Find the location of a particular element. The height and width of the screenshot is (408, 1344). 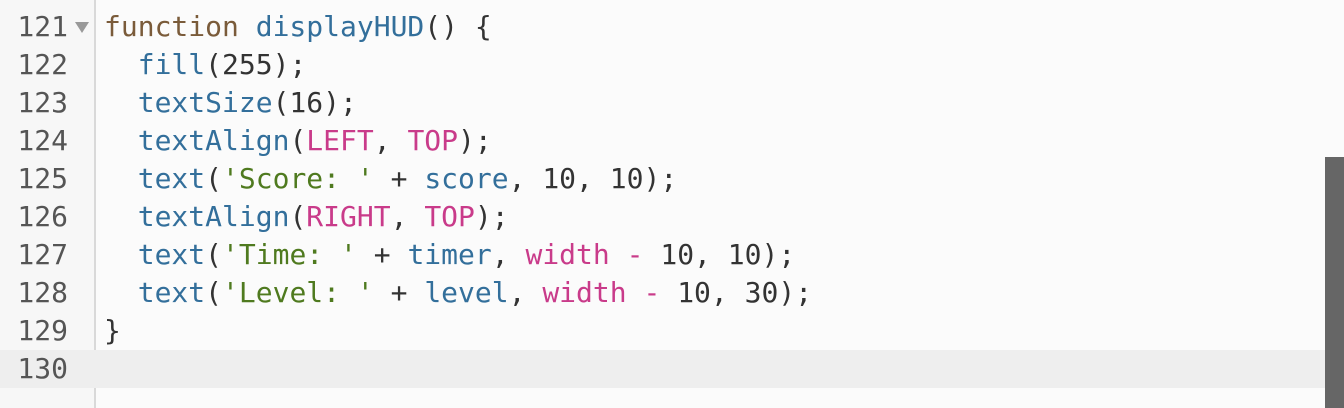

code-token: } is located at coordinates (112, 330).